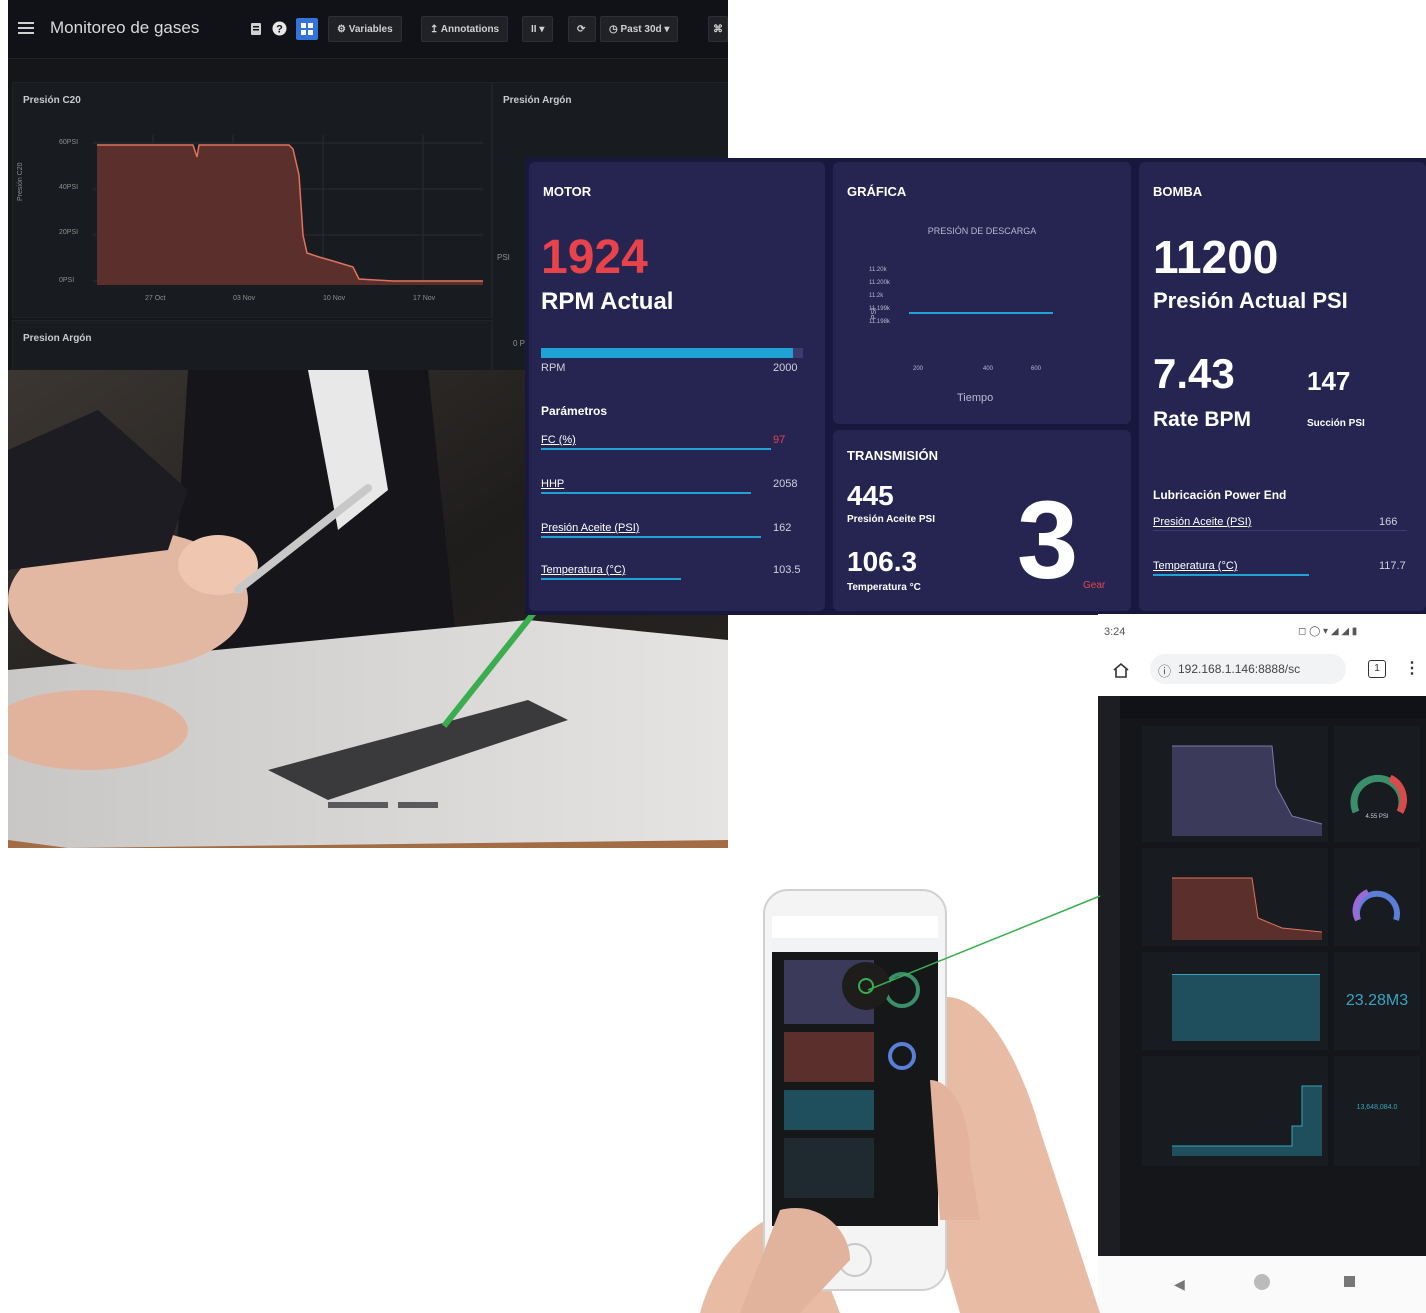 The height and width of the screenshot is (1313, 1426). I want to click on y-tick: 60PSI, so click(69, 142).